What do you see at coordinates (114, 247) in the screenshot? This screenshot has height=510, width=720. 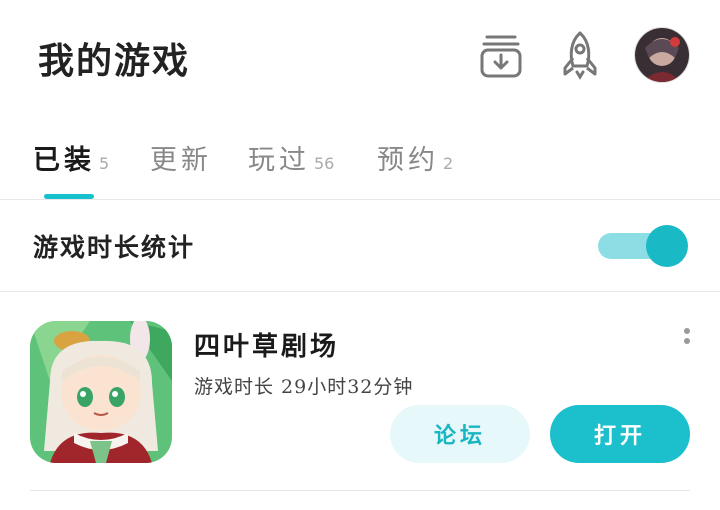 I see `playtime-stats-label: 游戏时长统计` at bounding box center [114, 247].